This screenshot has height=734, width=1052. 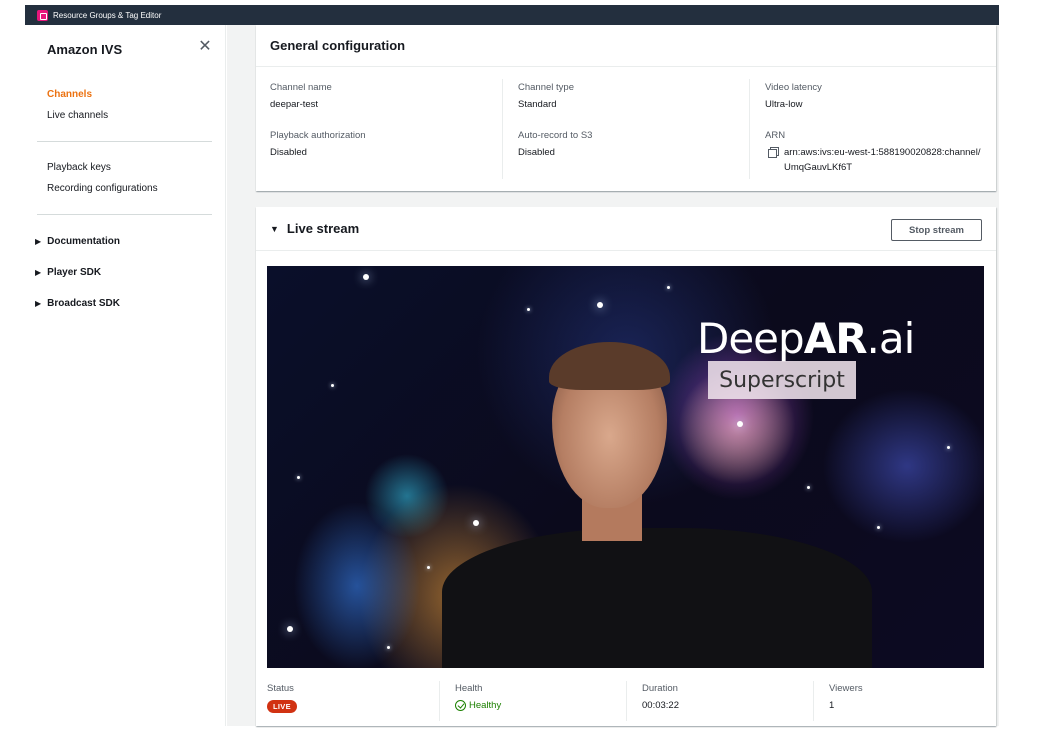 What do you see at coordinates (107, 15) in the screenshot?
I see `resource-groups-link: Resource Groups & Tag Editor` at bounding box center [107, 15].